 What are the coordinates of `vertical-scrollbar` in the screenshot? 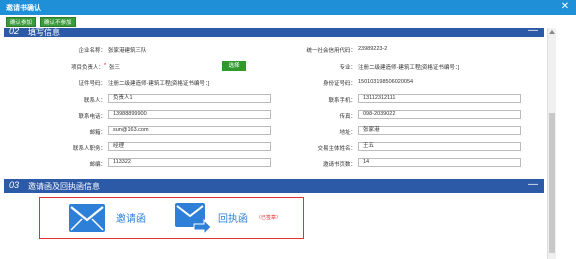 It's located at (551, 143).